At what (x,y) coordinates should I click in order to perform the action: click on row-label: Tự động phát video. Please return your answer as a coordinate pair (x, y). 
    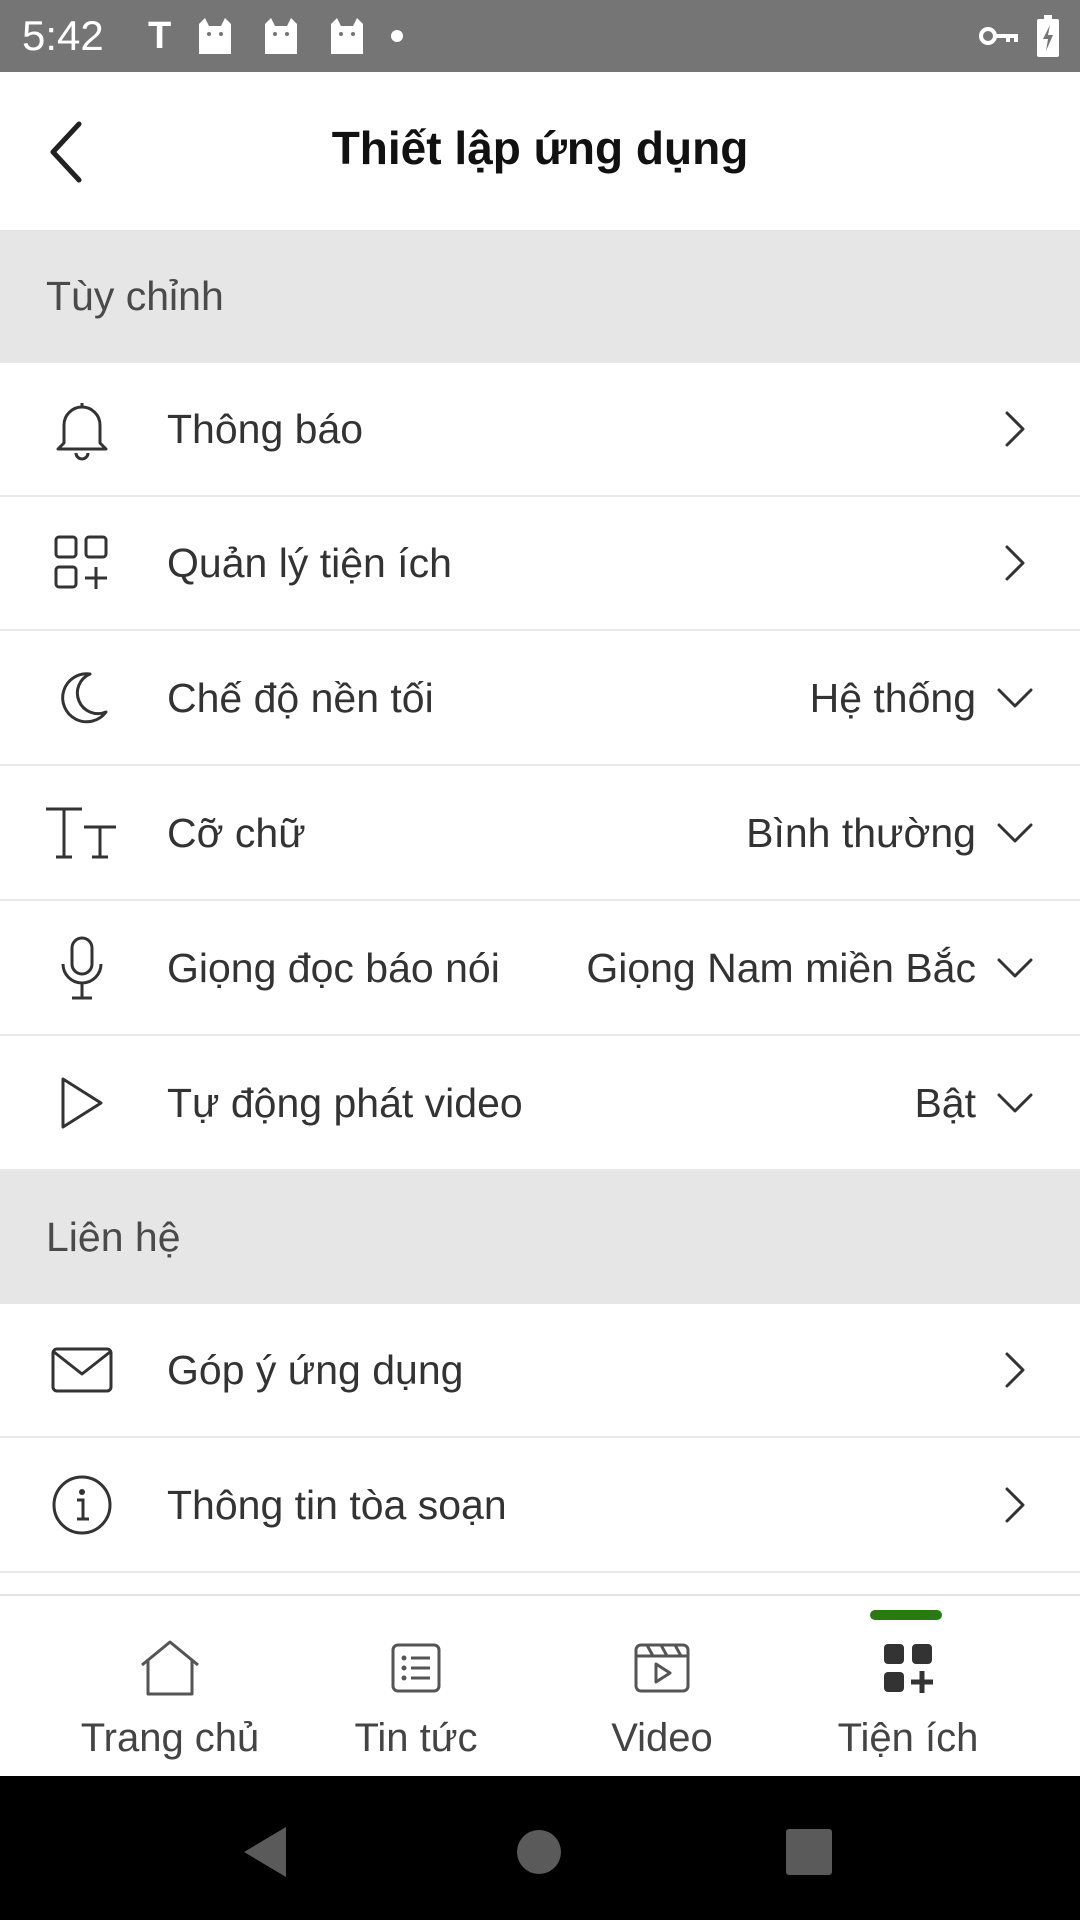
    Looking at the image, I should click on (345, 1103).